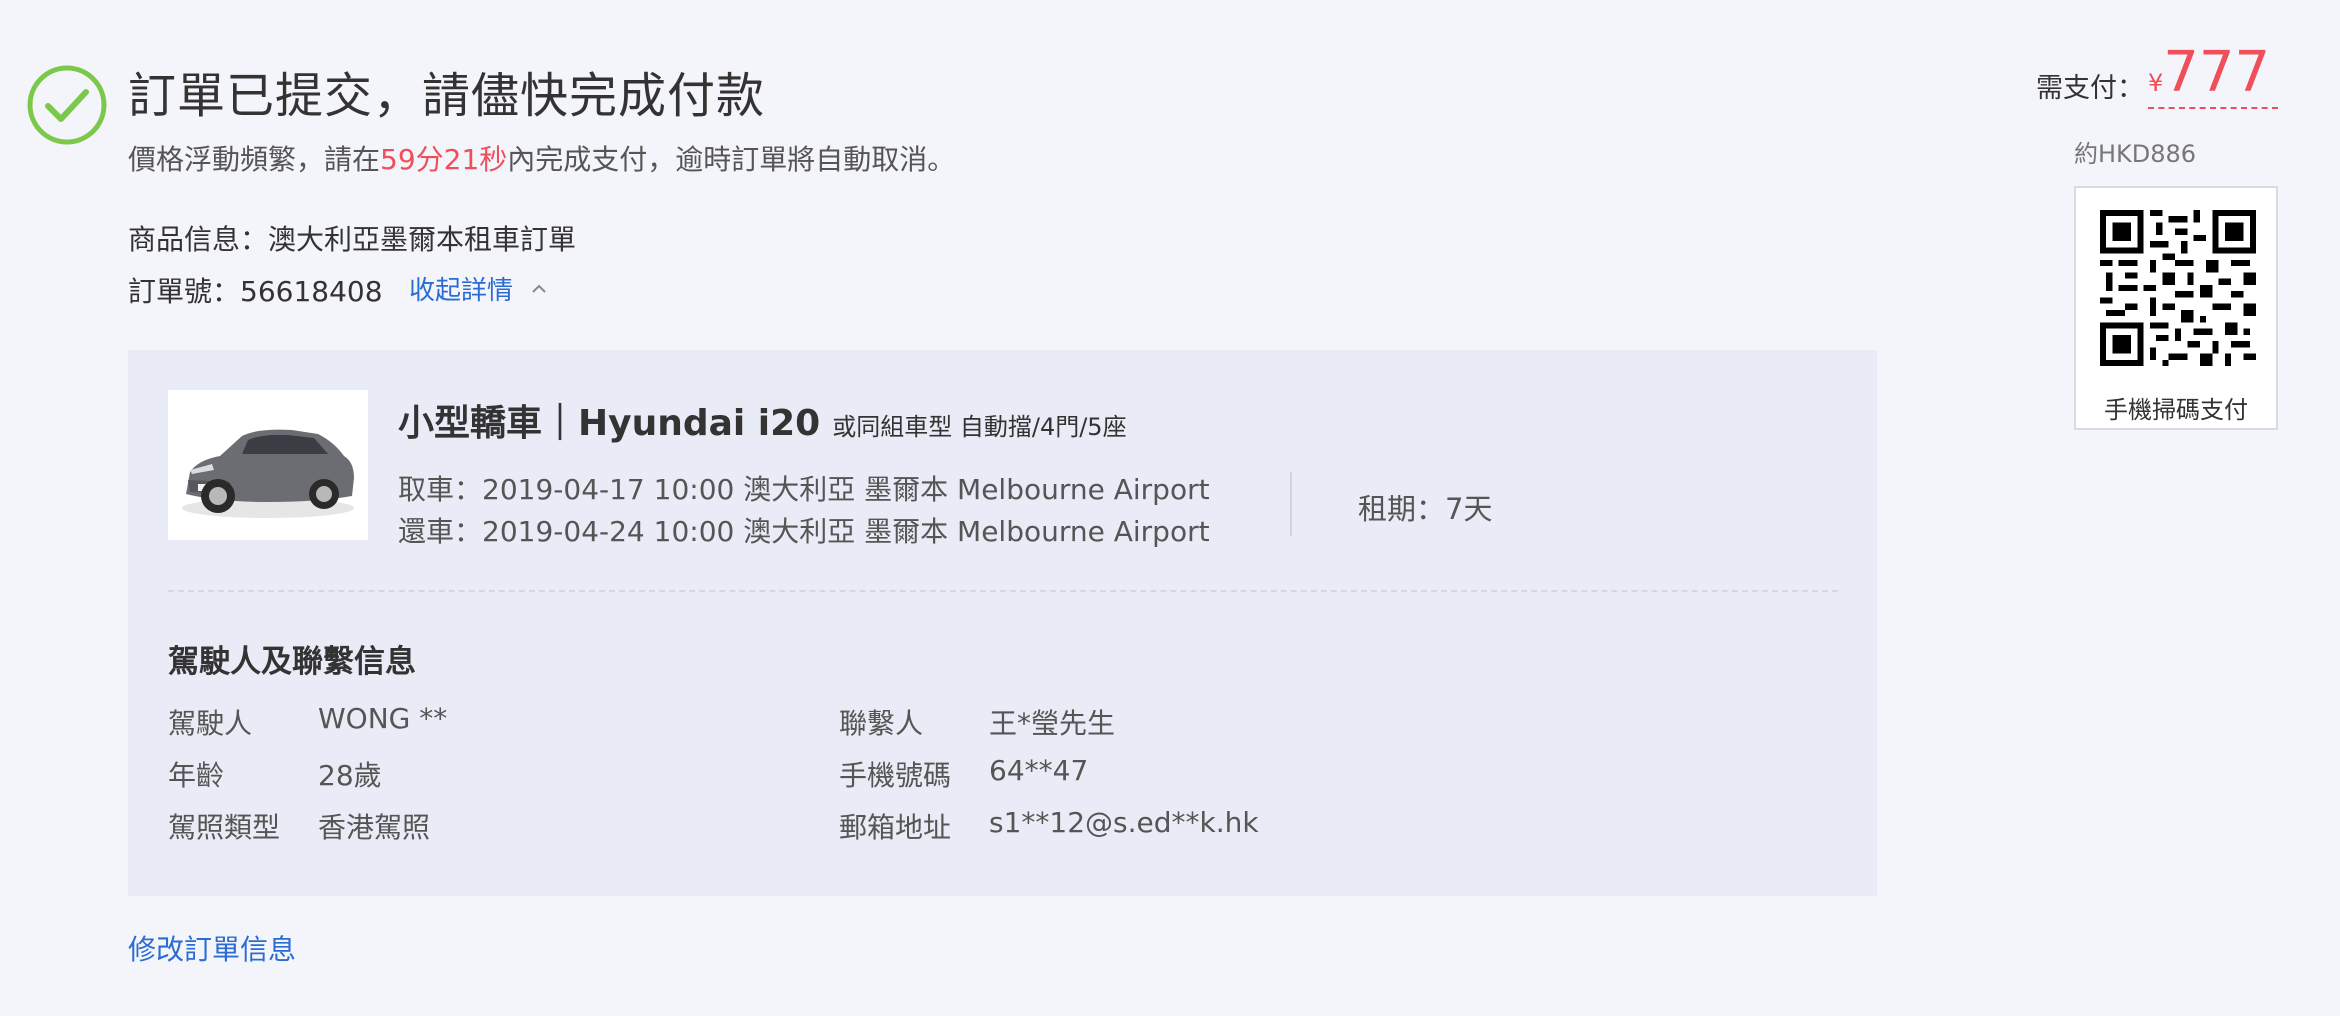 This screenshot has width=2340, height=1016. What do you see at coordinates (268, 465) in the screenshot?
I see `car-image` at bounding box center [268, 465].